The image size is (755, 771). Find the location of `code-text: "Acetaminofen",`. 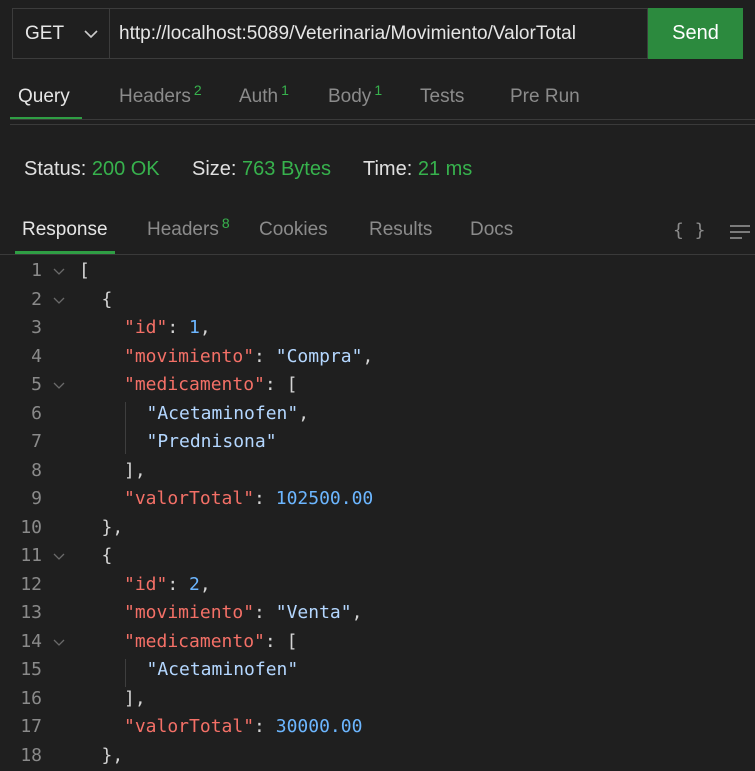

code-text: "Acetaminofen", is located at coordinates (228, 414).